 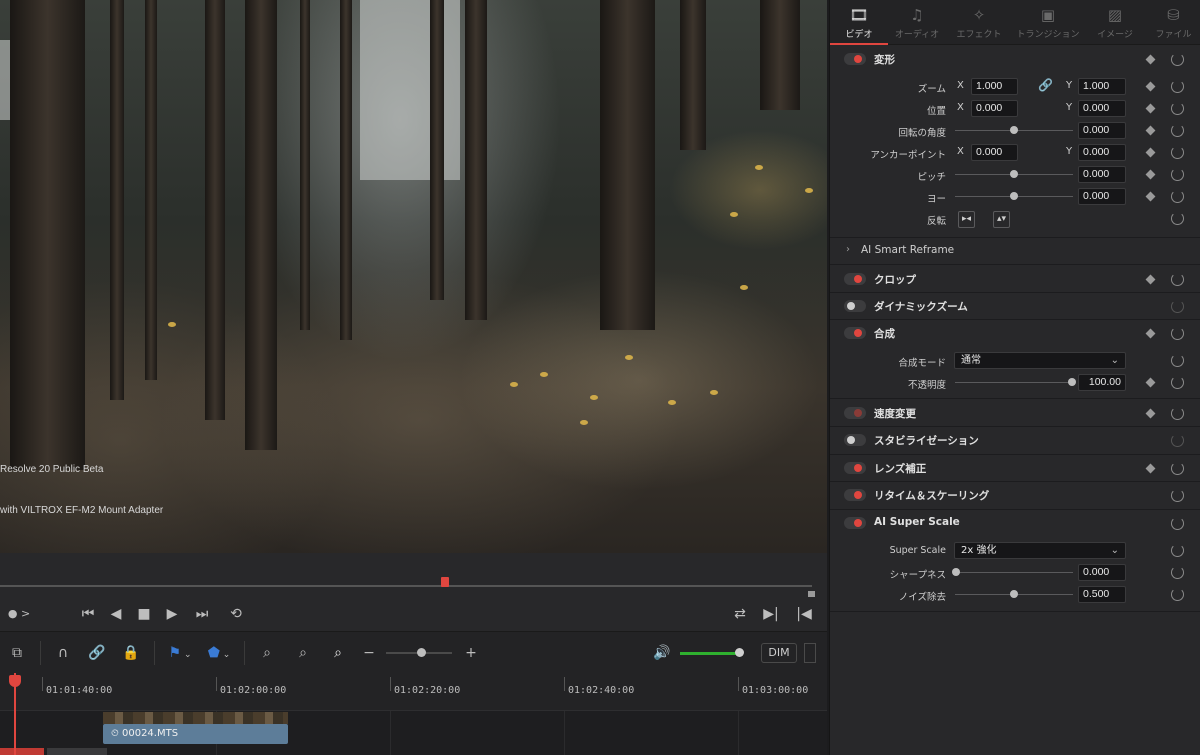 I want to click on composite-toggle, so click(x=855, y=333).